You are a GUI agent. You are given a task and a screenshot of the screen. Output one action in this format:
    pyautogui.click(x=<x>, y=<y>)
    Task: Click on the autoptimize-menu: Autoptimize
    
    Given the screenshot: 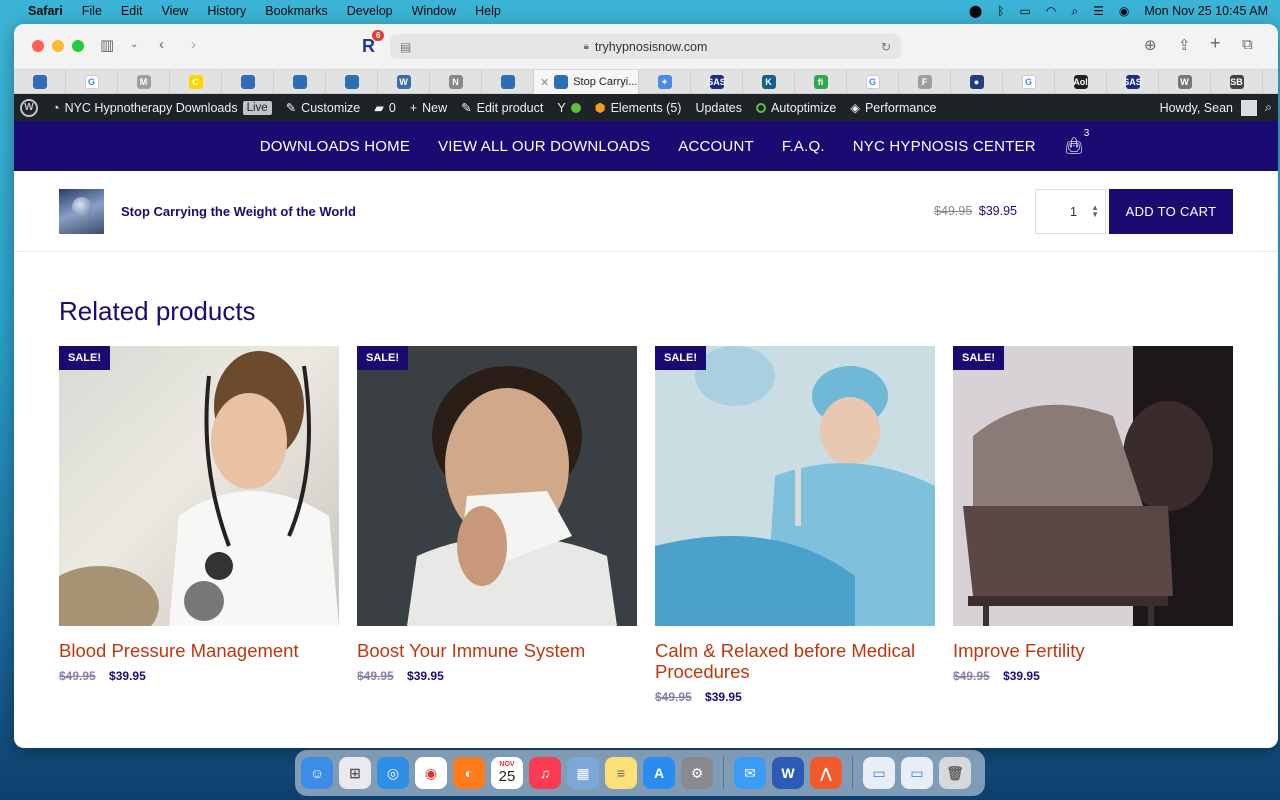 What is the action you would take?
    pyautogui.click(x=796, y=108)
    